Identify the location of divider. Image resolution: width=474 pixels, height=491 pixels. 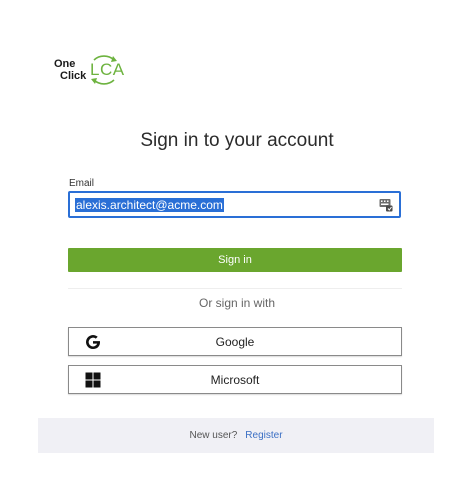
(235, 288).